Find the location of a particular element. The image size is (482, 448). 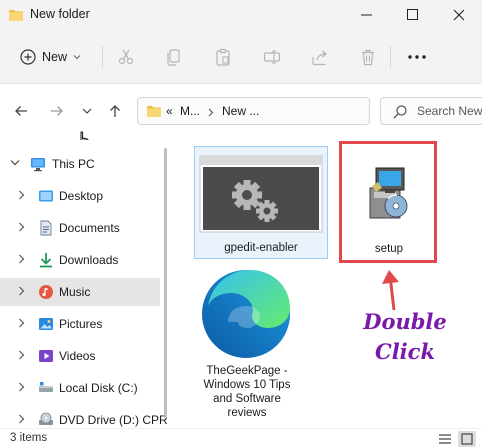

details-view-icon is located at coordinates (445, 439).